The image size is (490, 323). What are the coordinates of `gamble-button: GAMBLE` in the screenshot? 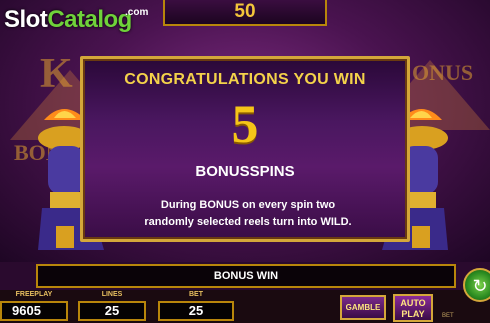 It's located at (363, 307).